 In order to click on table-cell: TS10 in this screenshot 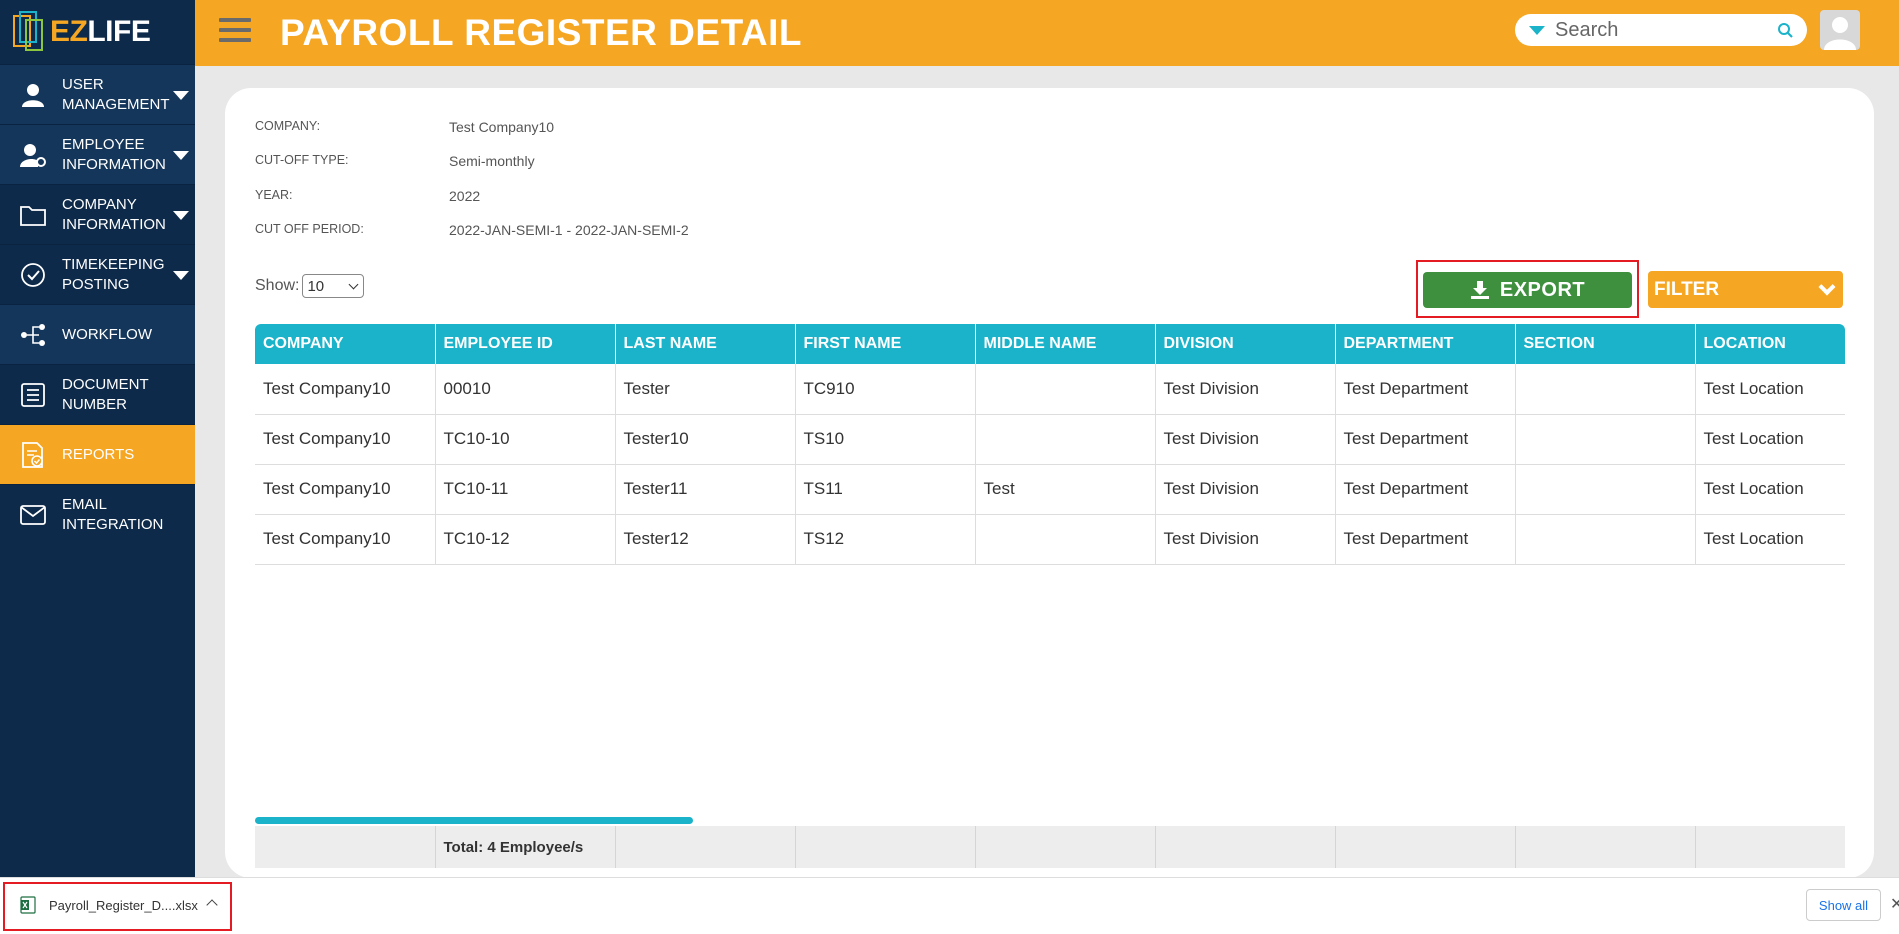, I will do `click(885, 439)`.